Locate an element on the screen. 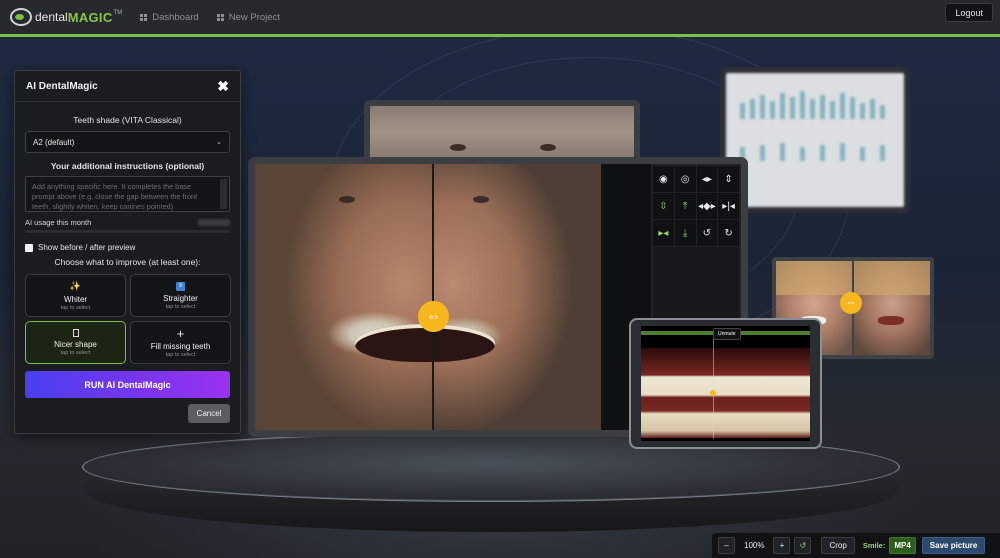 The width and height of the screenshot is (1000, 558). nav-dashboard: Dashboard is located at coordinates (169, 17).